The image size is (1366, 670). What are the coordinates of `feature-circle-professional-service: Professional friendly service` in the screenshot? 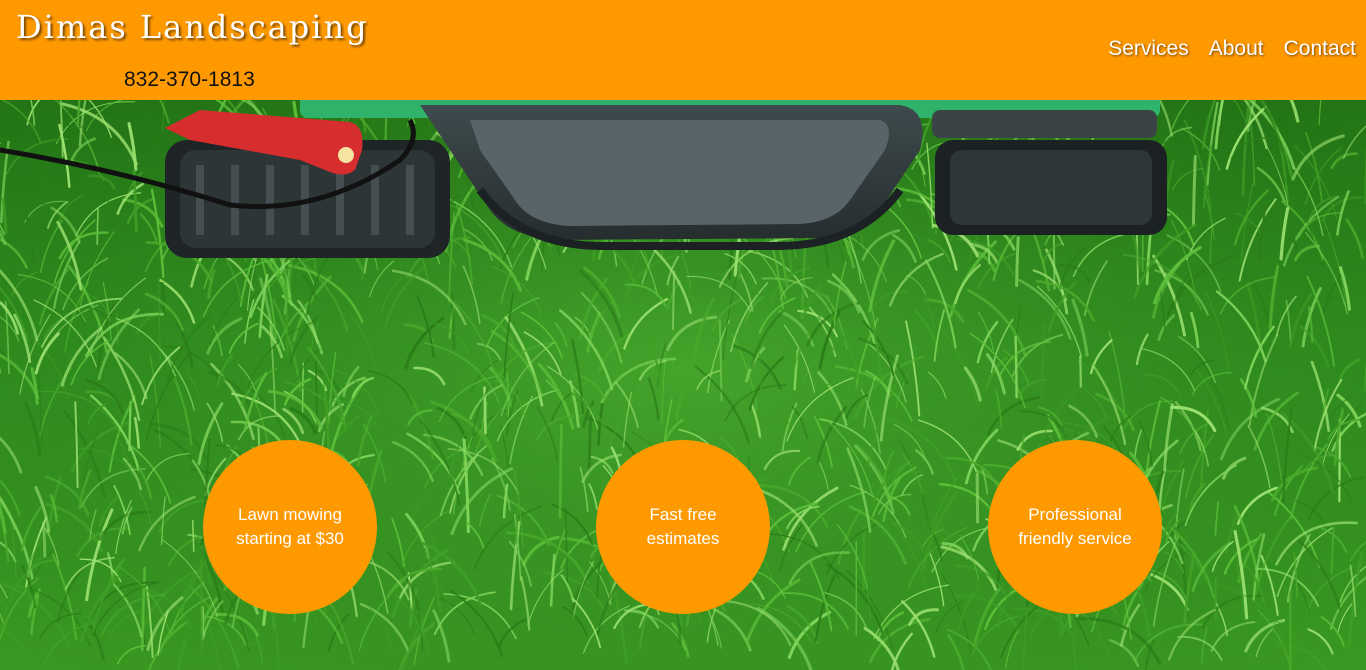 It's located at (1075, 527).